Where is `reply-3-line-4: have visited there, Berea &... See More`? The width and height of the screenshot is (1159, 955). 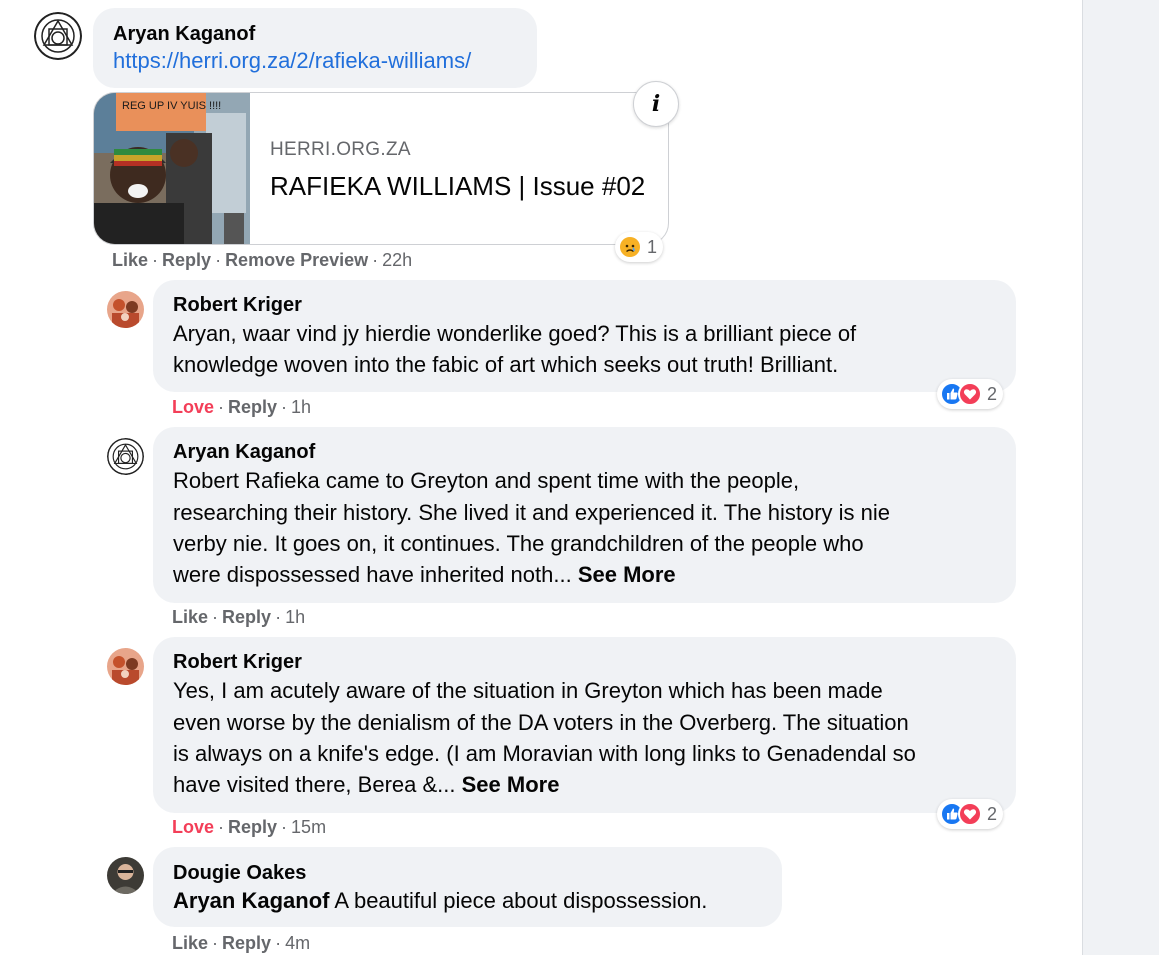
reply-3-line-4: have visited there, Berea &... See More is located at coordinates (366, 784).